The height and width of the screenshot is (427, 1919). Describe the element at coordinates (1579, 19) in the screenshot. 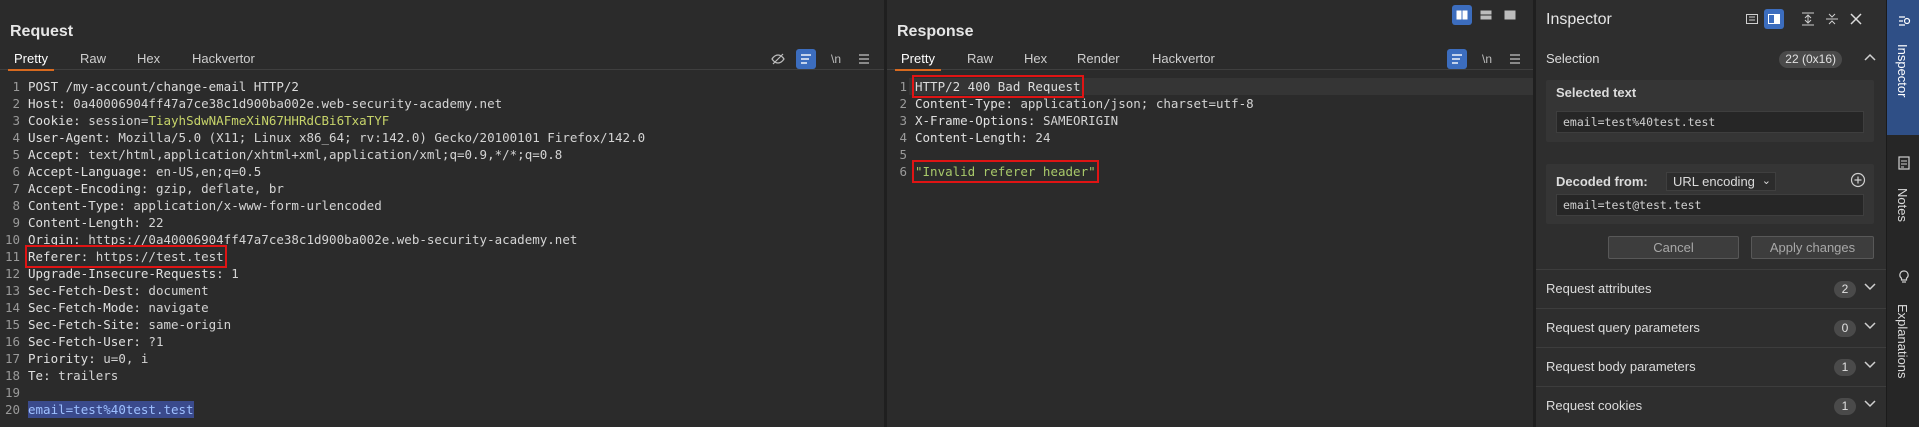

I see `inspector-title: Inspector` at that location.